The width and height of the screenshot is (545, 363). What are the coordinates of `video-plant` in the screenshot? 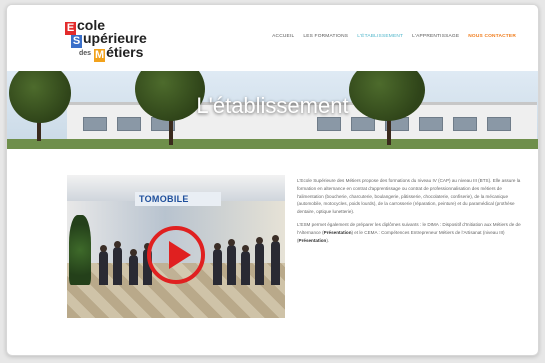 It's located at (80, 250).